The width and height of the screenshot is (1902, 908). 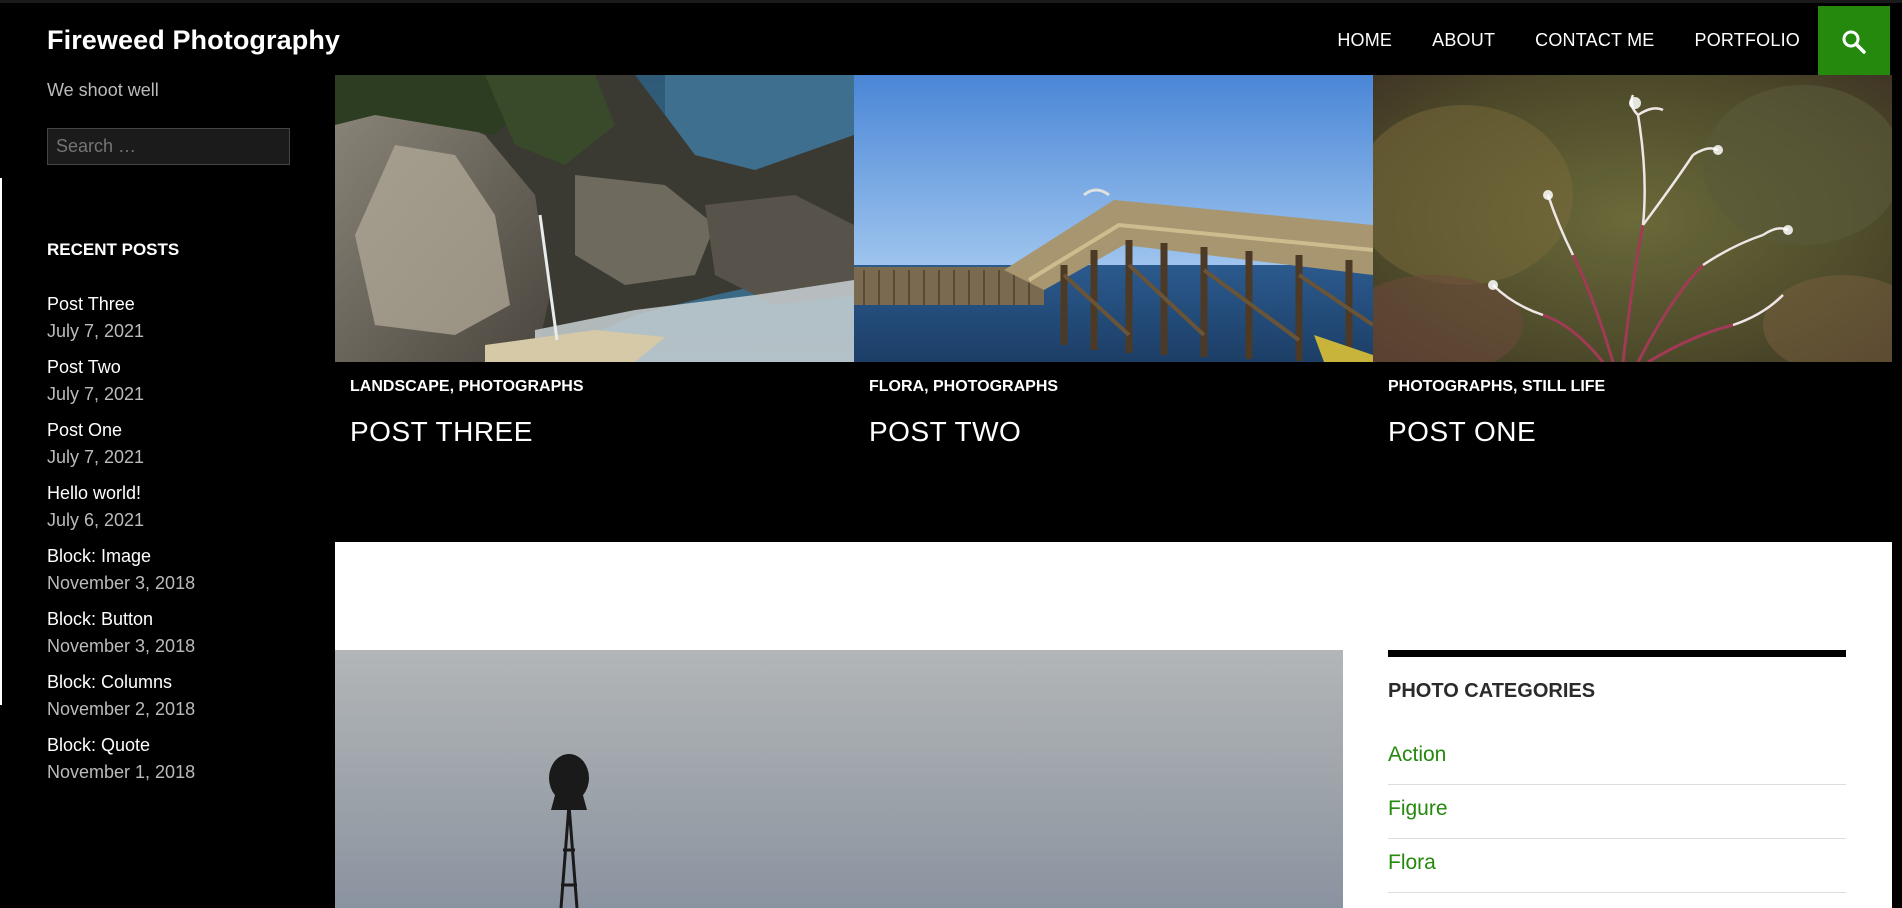 What do you see at coordinates (1412, 862) in the screenshot?
I see `category-link-flora: Flora` at bounding box center [1412, 862].